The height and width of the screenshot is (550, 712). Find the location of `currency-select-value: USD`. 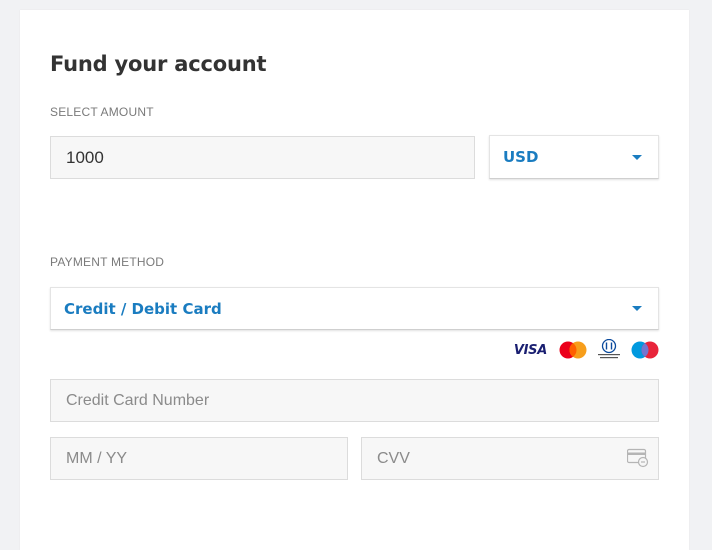

currency-select-value: USD is located at coordinates (521, 157).